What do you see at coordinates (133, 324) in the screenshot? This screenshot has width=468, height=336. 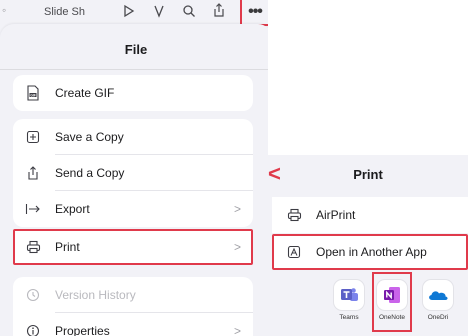 I see `properties-item: Properties >` at bounding box center [133, 324].